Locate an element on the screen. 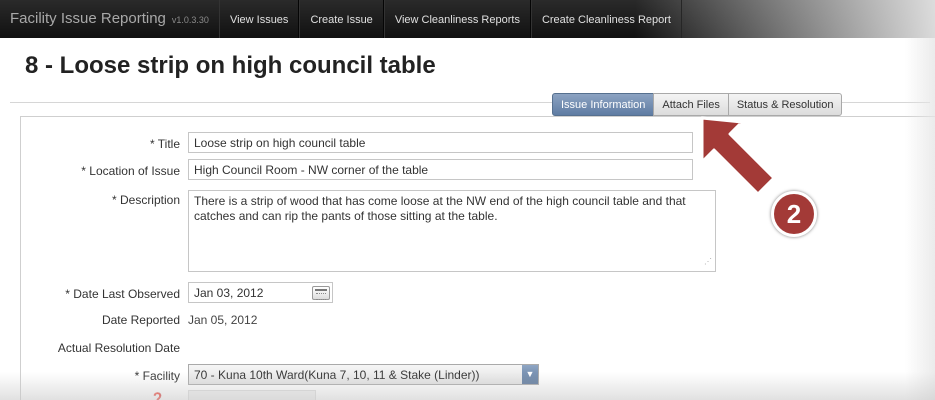  facility-label: * Facility is located at coordinates (157, 376).